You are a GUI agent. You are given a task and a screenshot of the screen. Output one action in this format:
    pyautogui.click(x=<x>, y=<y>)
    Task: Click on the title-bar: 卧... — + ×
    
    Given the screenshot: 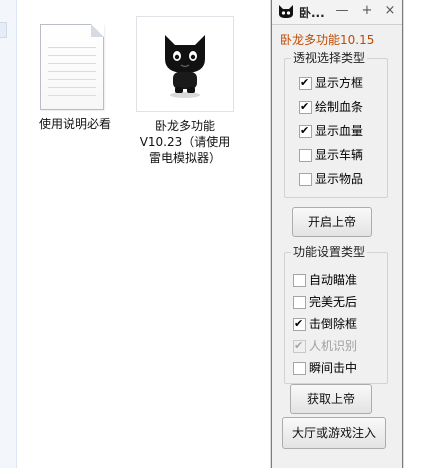 What is the action you would take?
    pyautogui.click(x=337, y=12)
    